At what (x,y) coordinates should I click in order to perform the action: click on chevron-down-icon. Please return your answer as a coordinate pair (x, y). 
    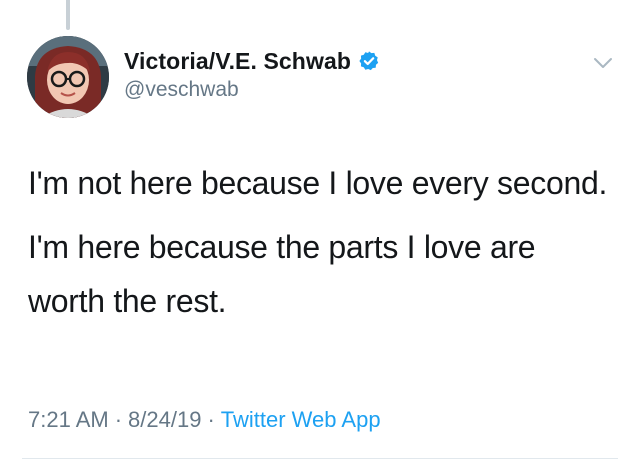
    Looking at the image, I should click on (603, 63).